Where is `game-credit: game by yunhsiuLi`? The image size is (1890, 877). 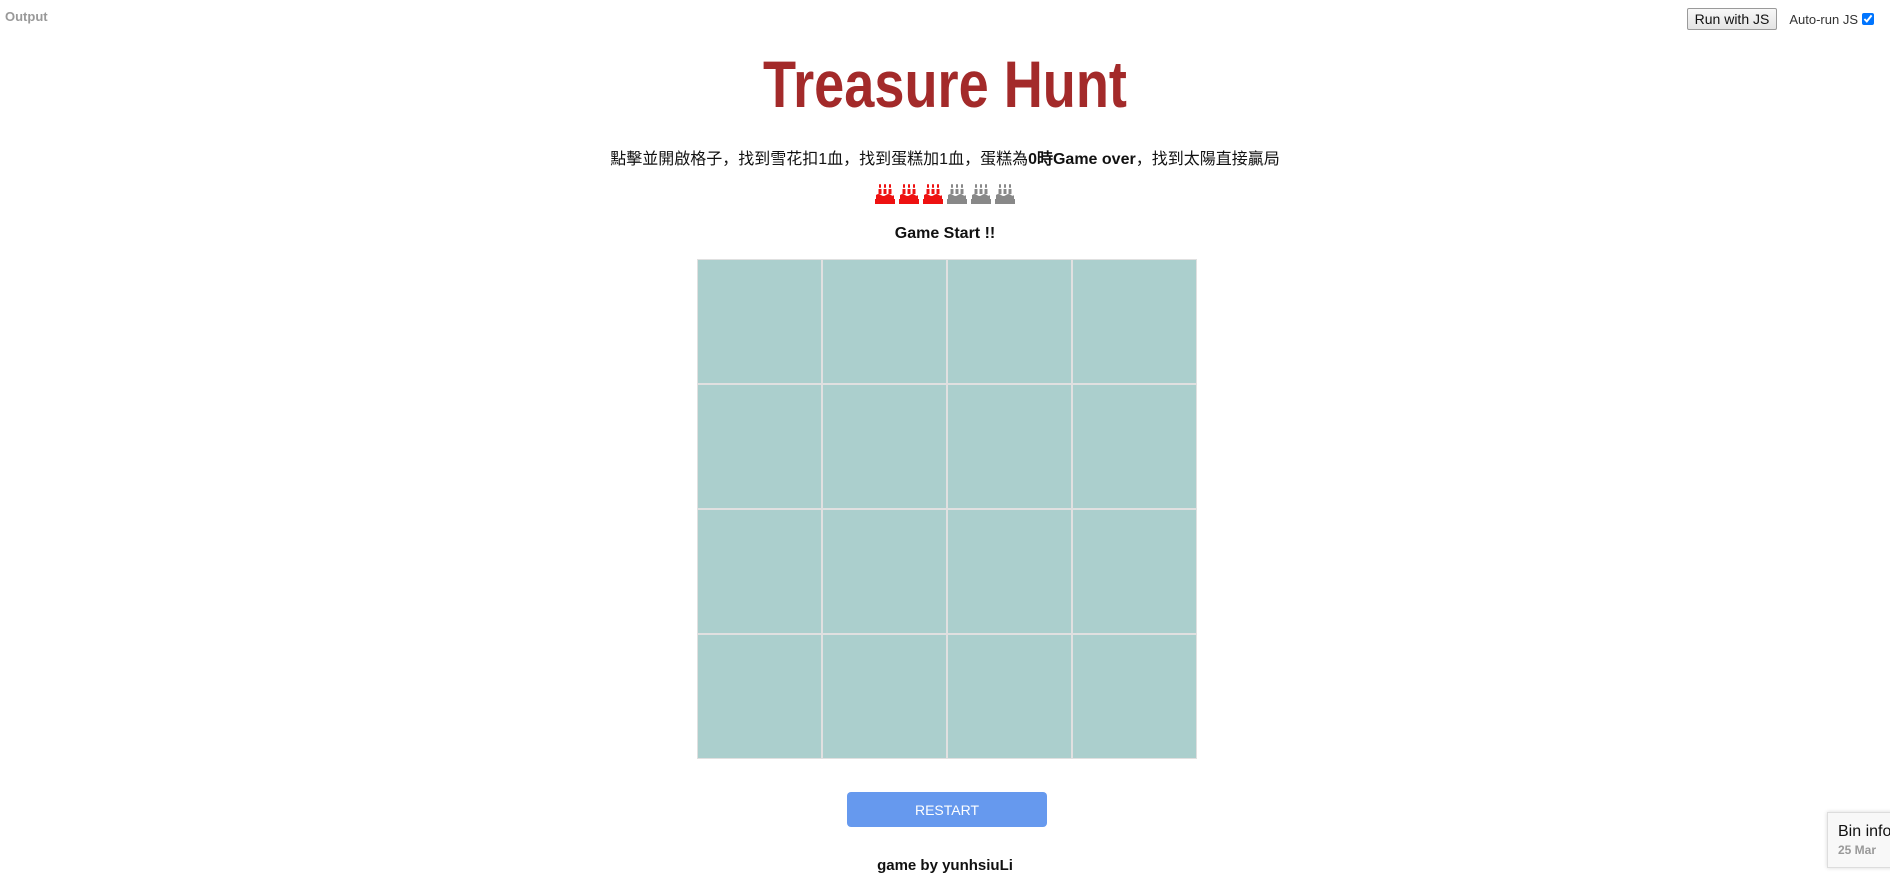
game-credit: game by yunhsiuLi is located at coordinates (945, 865).